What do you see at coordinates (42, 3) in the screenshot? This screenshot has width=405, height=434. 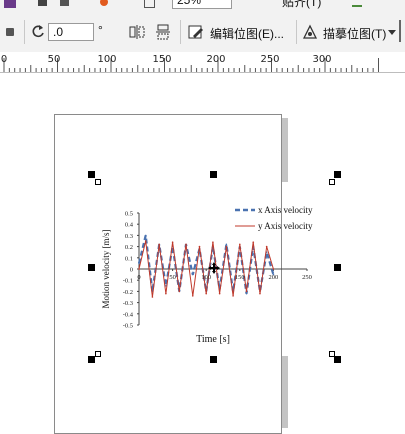 I see `save-icon` at bounding box center [42, 3].